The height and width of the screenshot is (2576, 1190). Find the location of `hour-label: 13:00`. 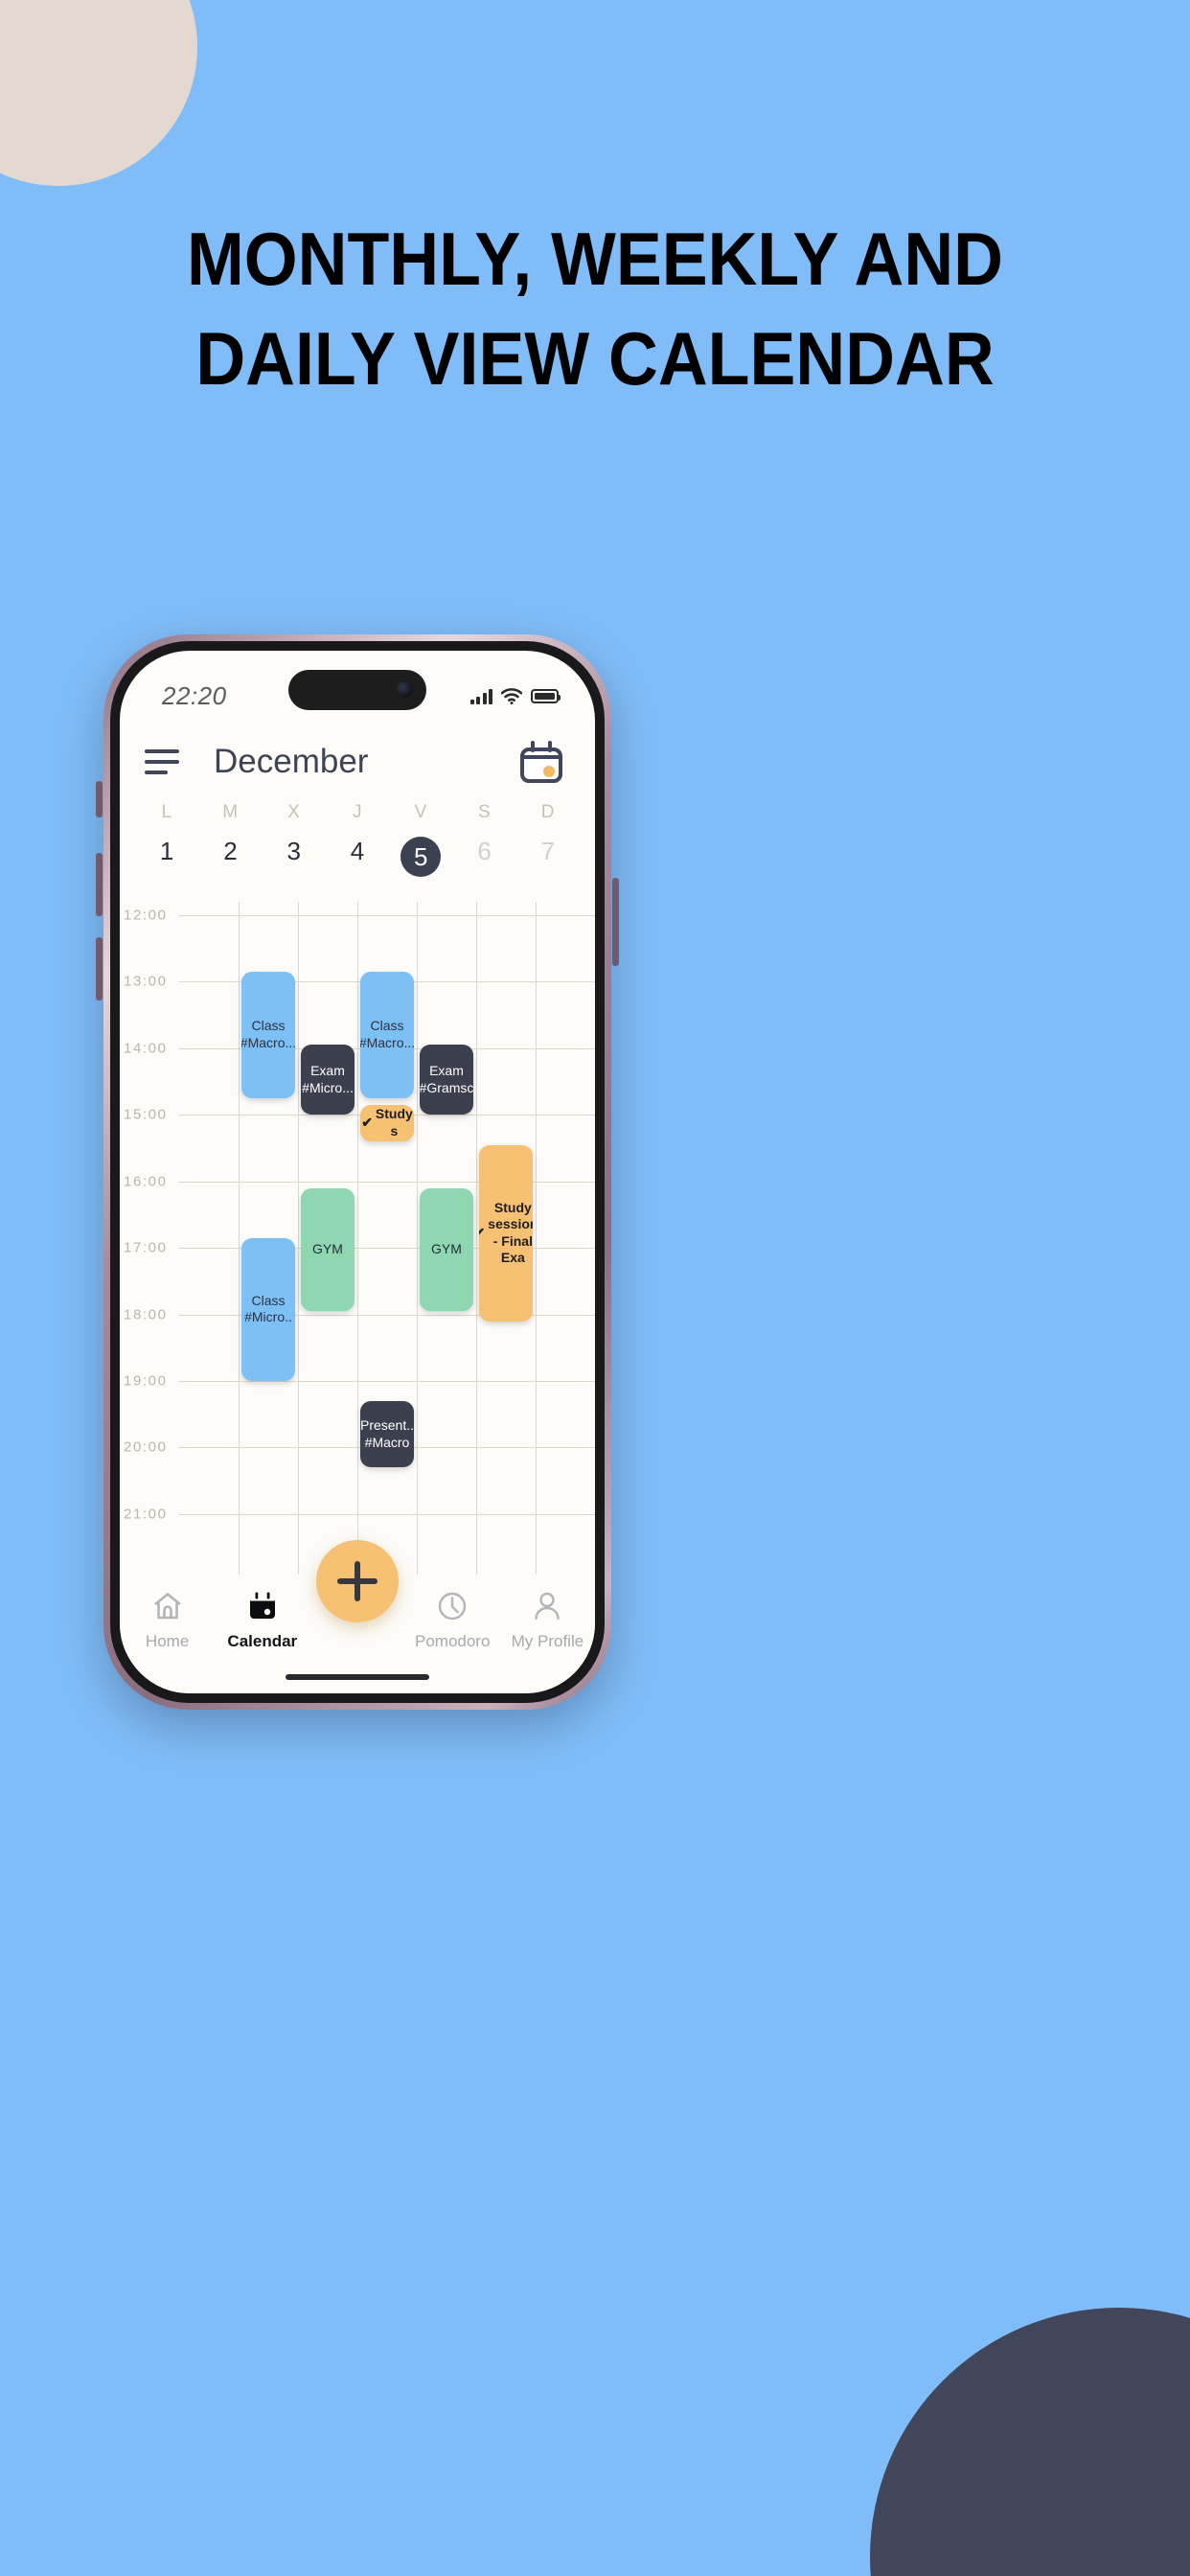

hour-label: 13:00 is located at coordinates (146, 981).